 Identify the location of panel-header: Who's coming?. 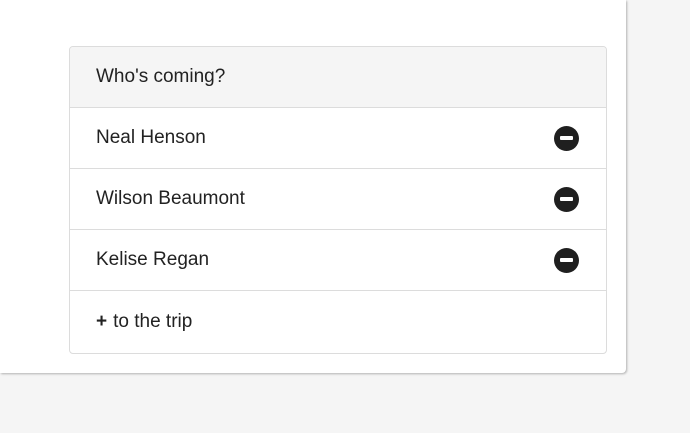
(338, 77).